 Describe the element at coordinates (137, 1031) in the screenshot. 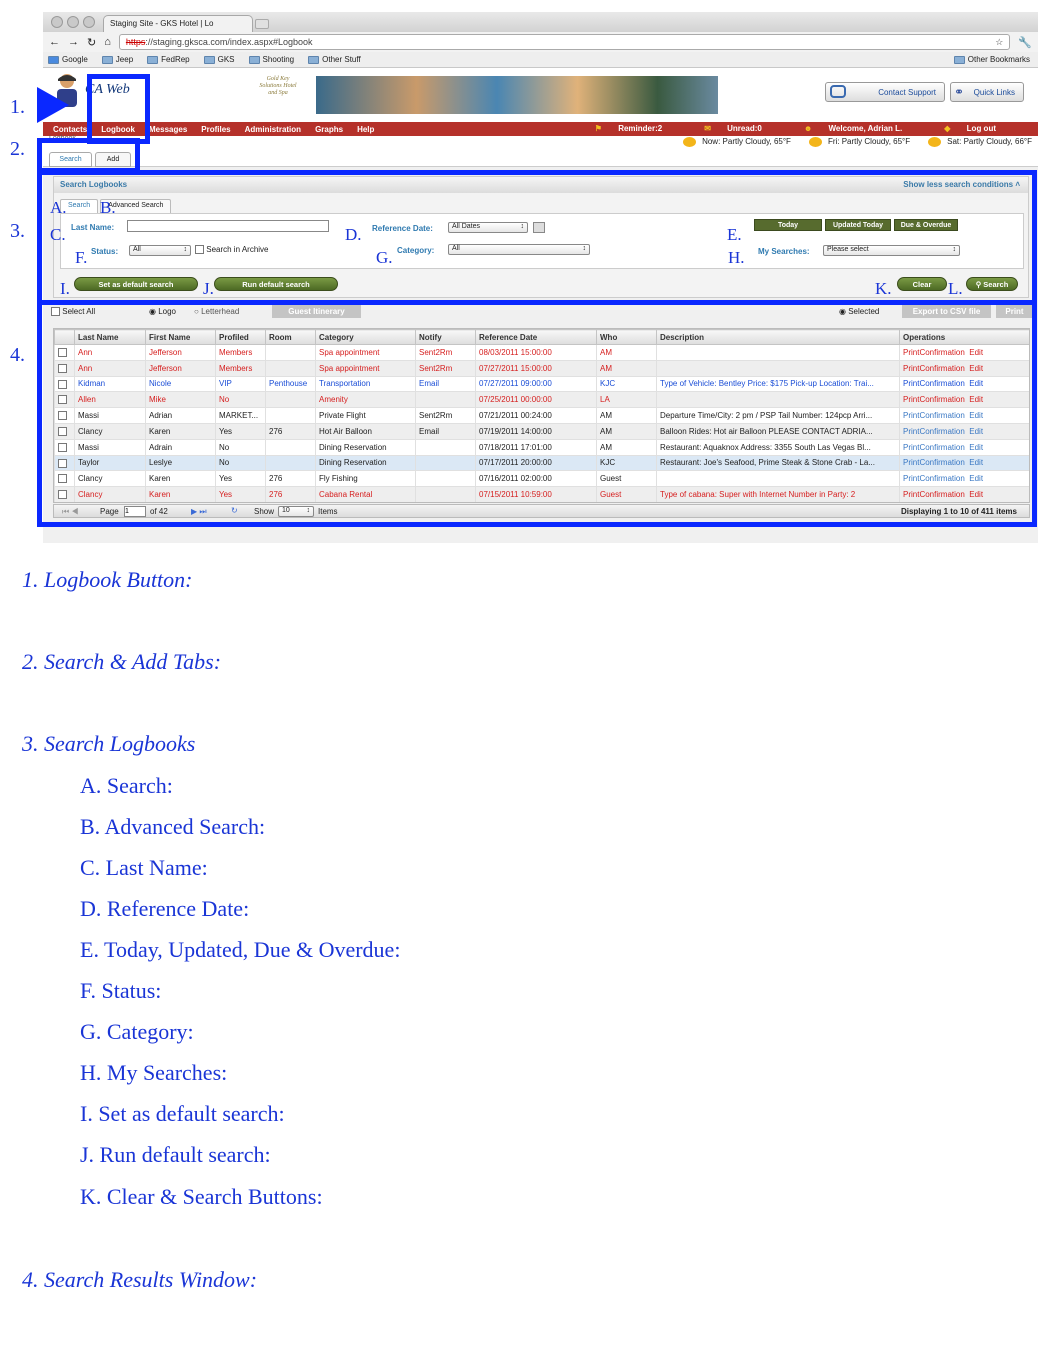

I see `note-g: G. Category:` at that location.